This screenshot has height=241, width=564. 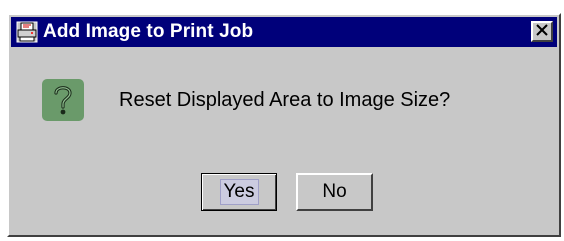 I want to click on yes-button: Yes, so click(x=239, y=192).